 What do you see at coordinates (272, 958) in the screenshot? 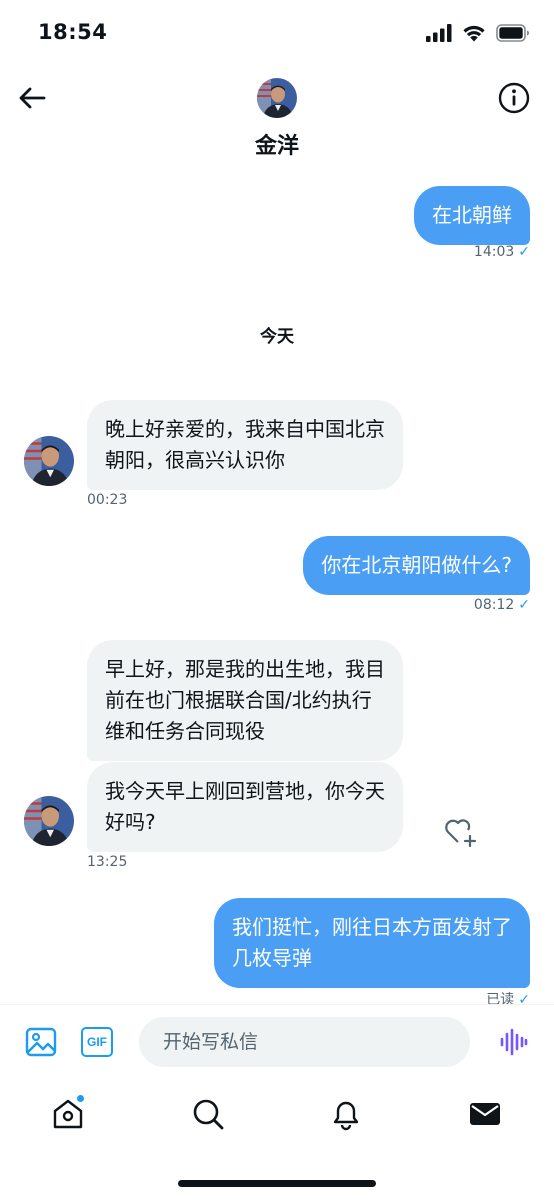
I see `message-text-line: 几枚导弹` at bounding box center [272, 958].